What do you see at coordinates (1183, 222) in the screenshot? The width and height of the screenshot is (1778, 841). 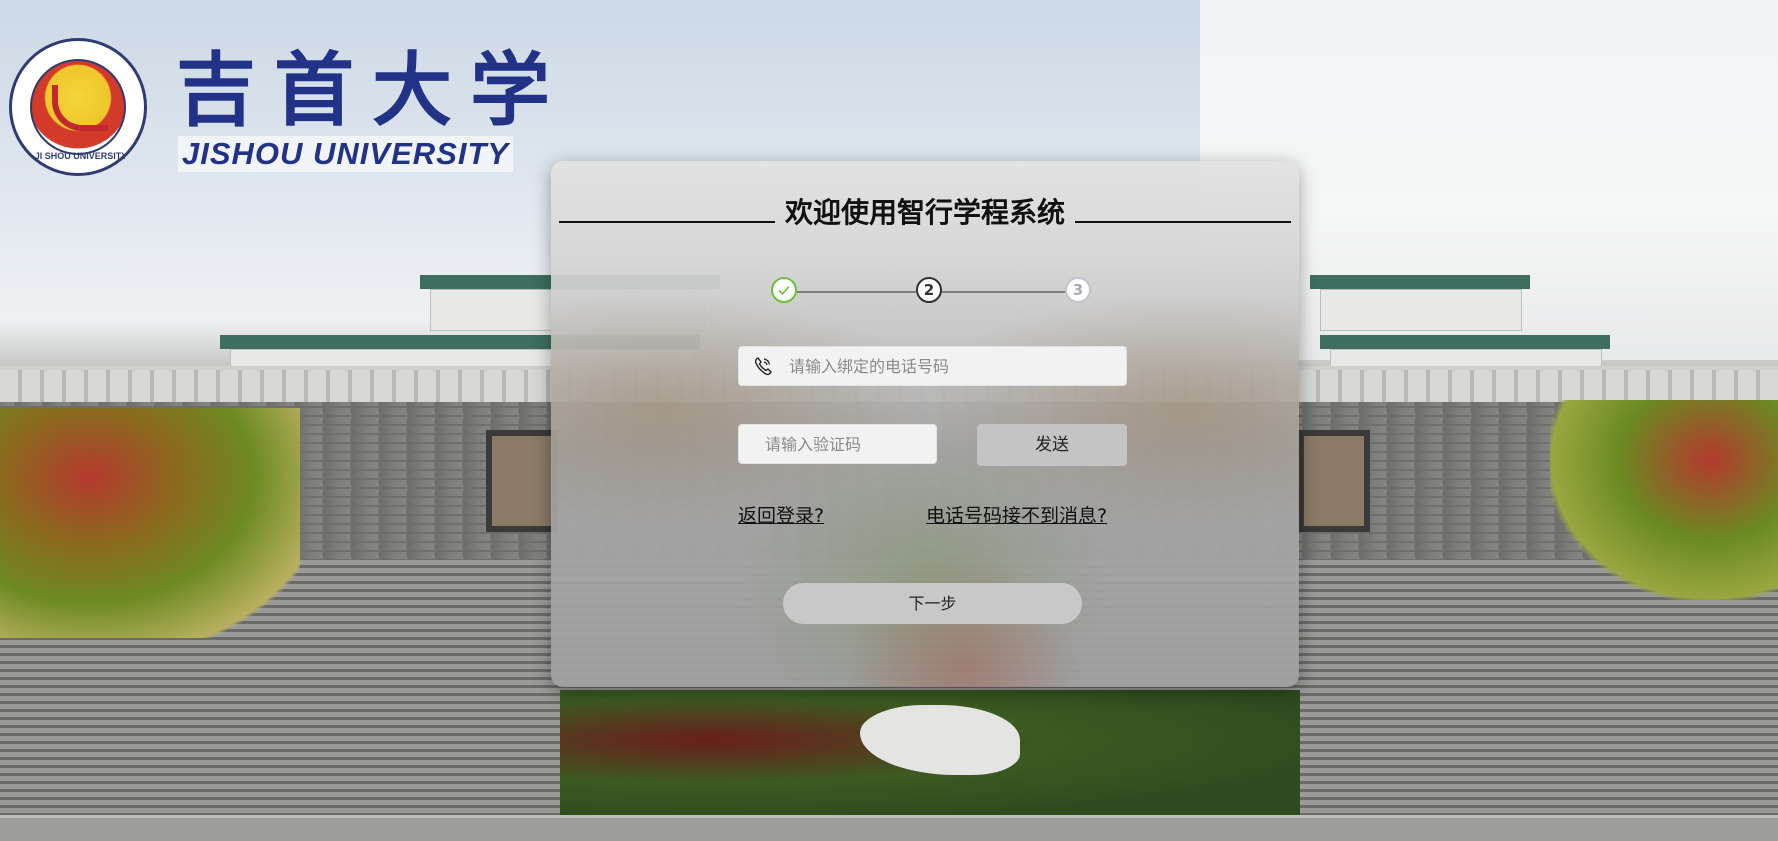 I see `title-right-line` at bounding box center [1183, 222].